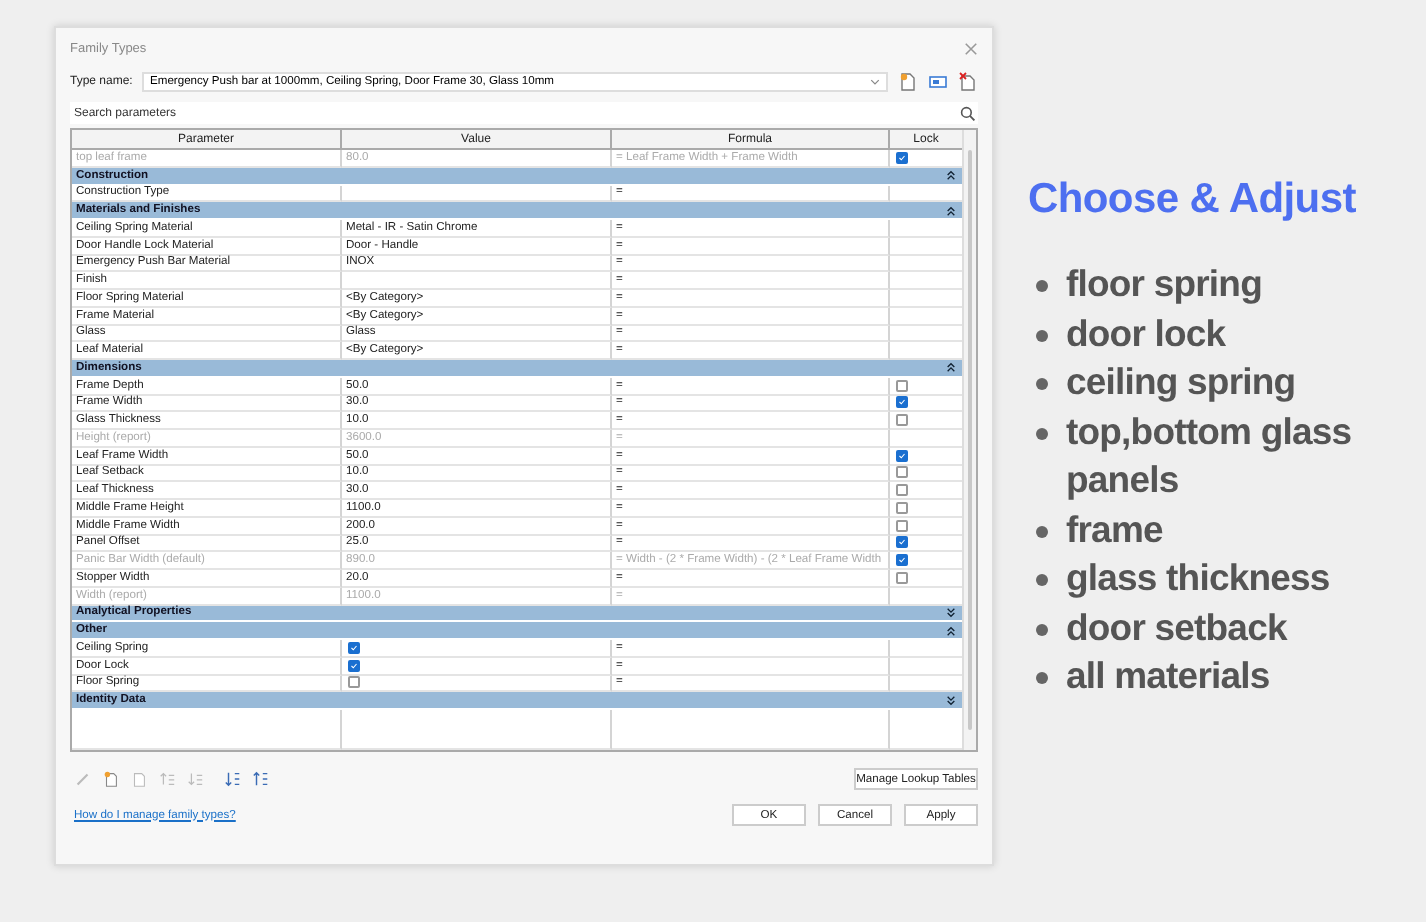 Image resolution: width=1426 pixels, height=922 pixels. I want to click on feature-item: all materials, so click(1168, 676).